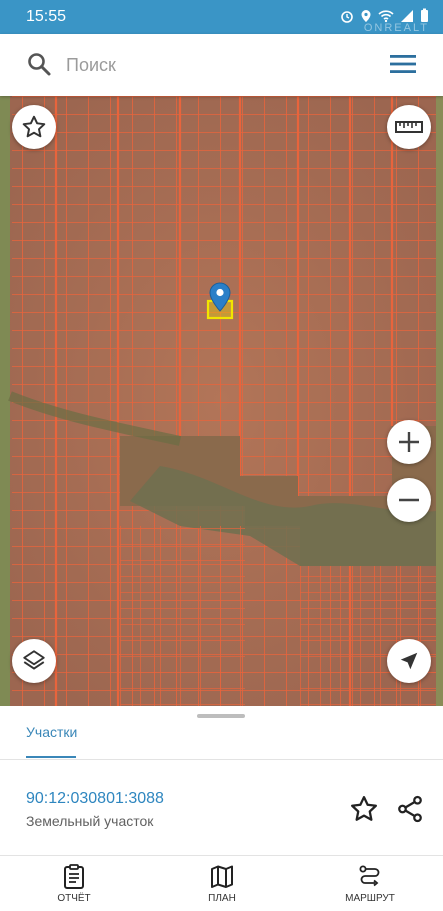 Image resolution: width=443 pixels, height=911 pixels. I want to click on nav-plan: ПЛАН, so click(222, 883).